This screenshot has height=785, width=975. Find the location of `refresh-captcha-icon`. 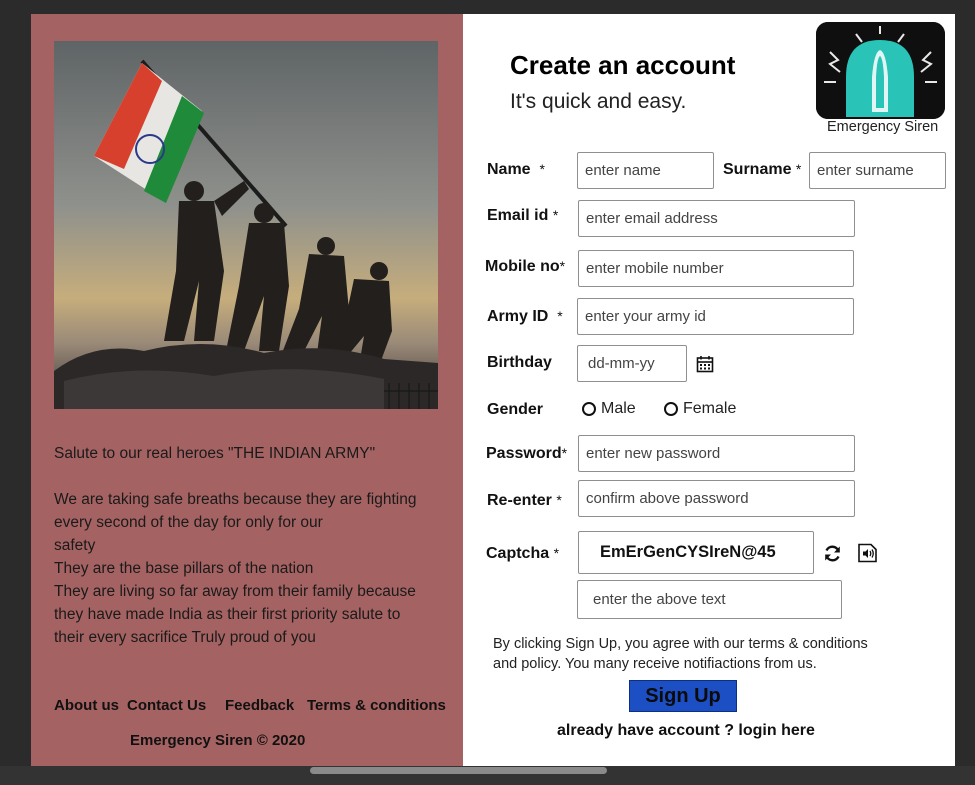

refresh-captcha-icon is located at coordinates (832, 556).